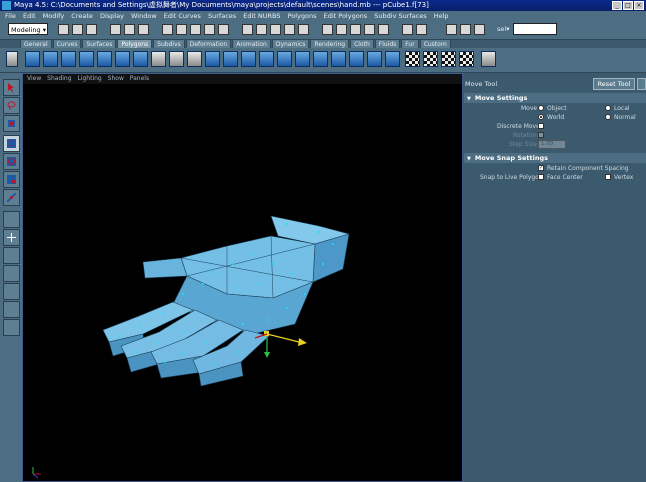 The image size is (646, 482). What do you see at coordinates (261, 29) in the screenshot?
I see `snap-curve-icon` at bounding box center [261, 29].